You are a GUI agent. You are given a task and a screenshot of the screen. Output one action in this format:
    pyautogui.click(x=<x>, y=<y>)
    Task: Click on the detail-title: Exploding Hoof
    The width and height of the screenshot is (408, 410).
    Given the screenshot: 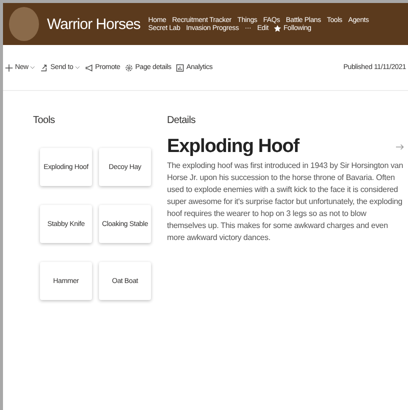 What is the action you would take?
    pyautogui.click(x=233, y=147)
    